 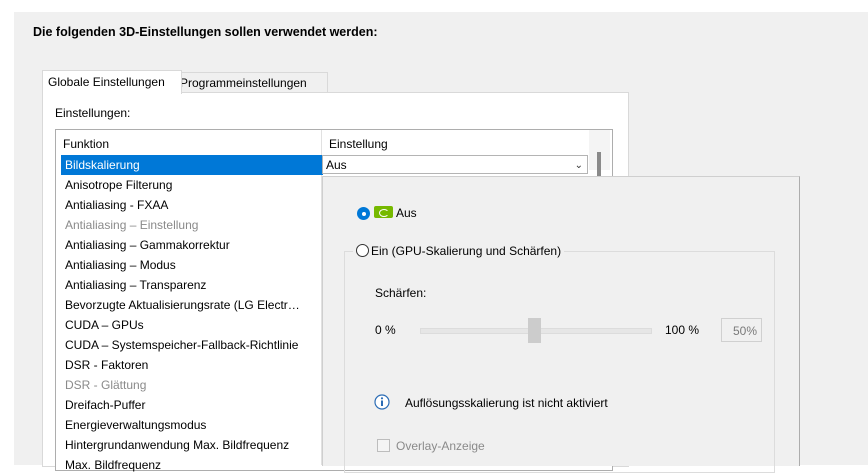 What do you see at coordinates (382, 402) in the screenshot?
I see `info-icon` at bounding box center [382, 402].